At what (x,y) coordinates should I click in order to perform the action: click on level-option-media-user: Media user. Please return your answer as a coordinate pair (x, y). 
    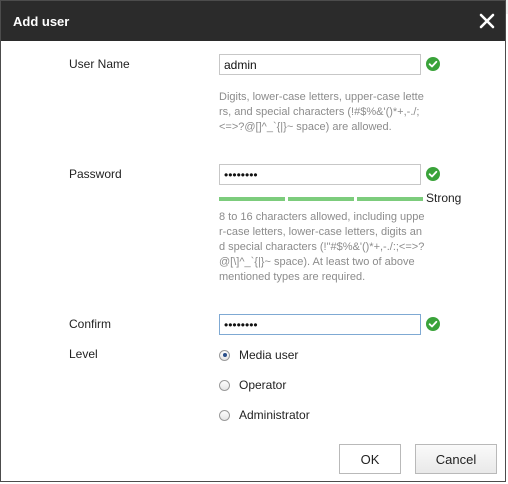
    Looking at the image, I should click on (258, 355).